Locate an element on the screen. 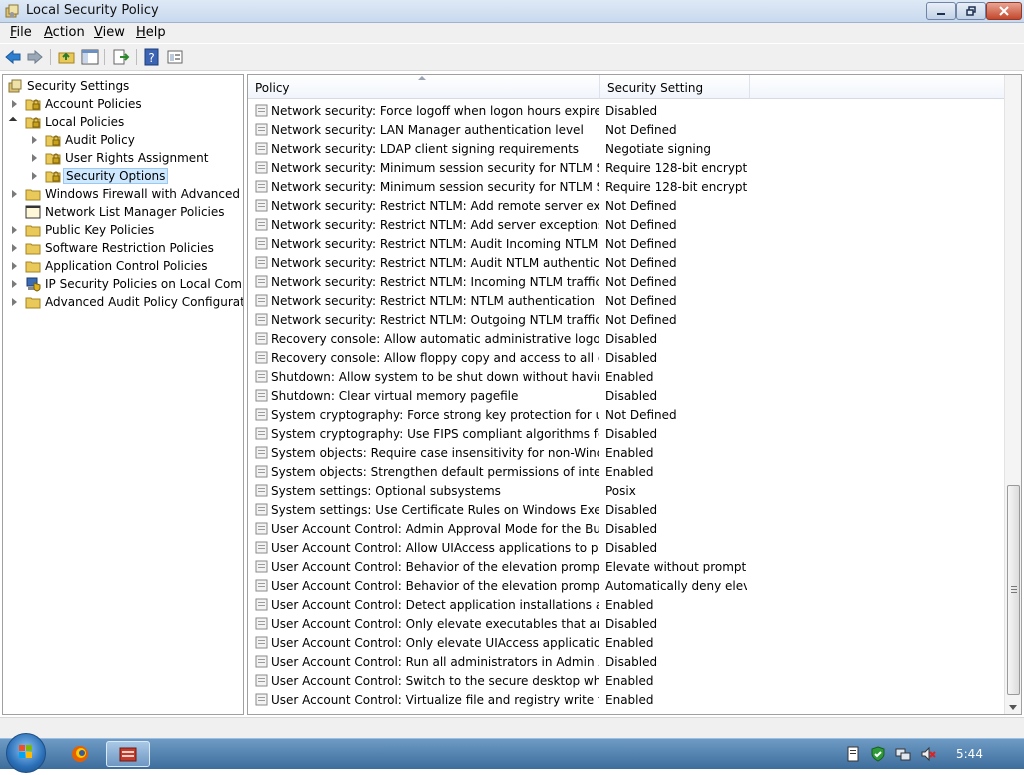 This screenshot has width=1024, height=775. show-hide-tree-icon is located at coordinates (90, 57).